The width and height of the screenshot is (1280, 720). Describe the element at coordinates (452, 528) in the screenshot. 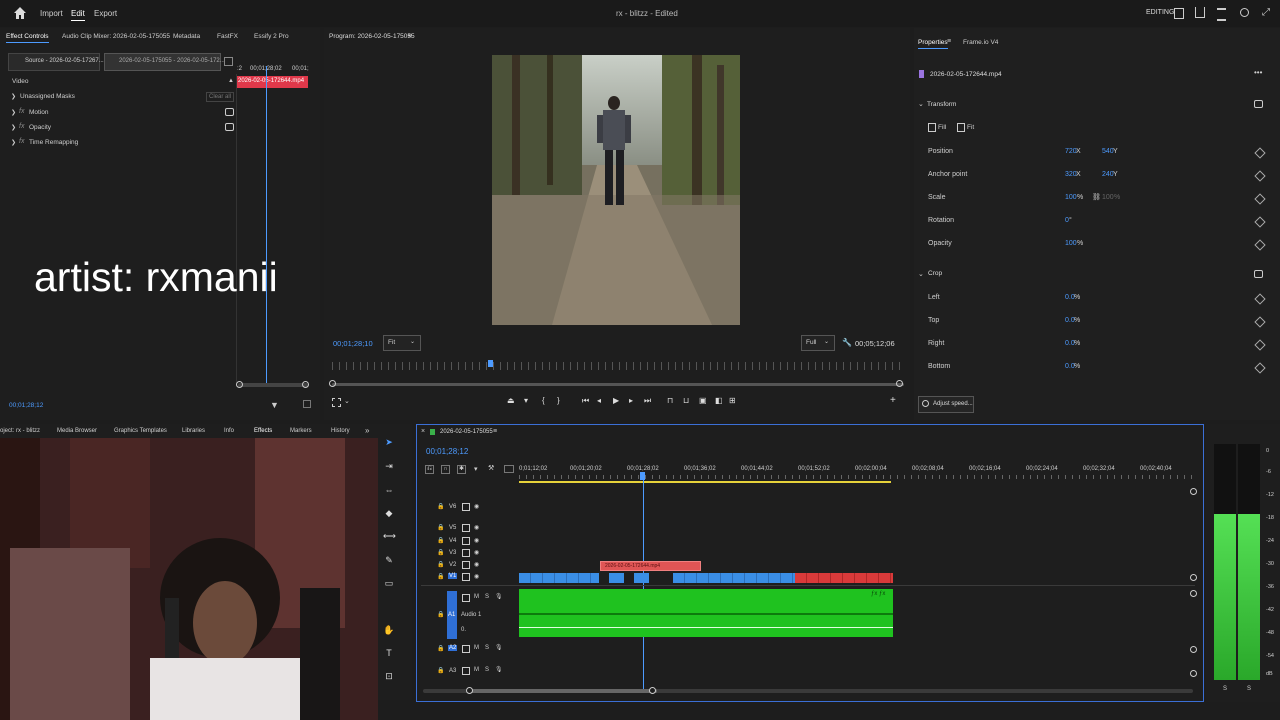

I see `track-v5-label: V5` at that location.